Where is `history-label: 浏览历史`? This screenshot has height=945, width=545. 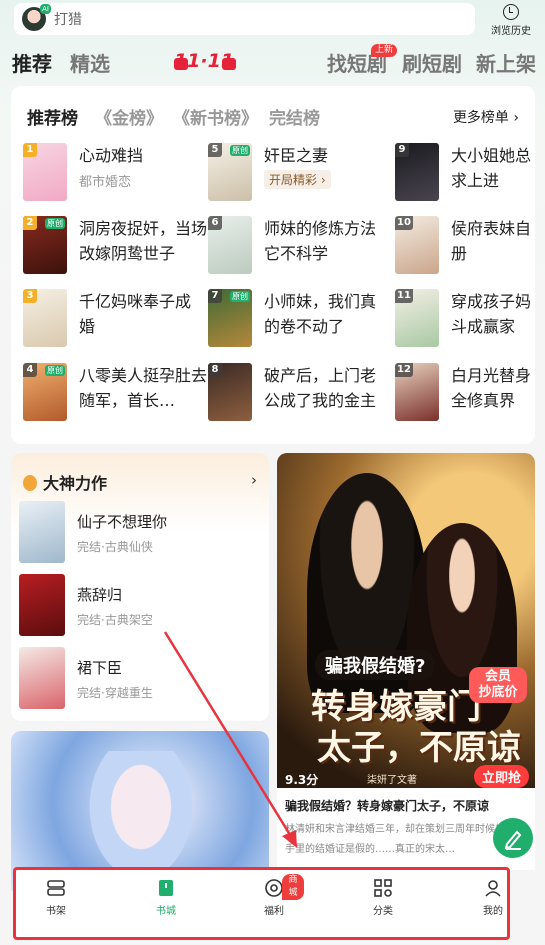 history-label: 浏览历史 is located at coordinates (511, 31).